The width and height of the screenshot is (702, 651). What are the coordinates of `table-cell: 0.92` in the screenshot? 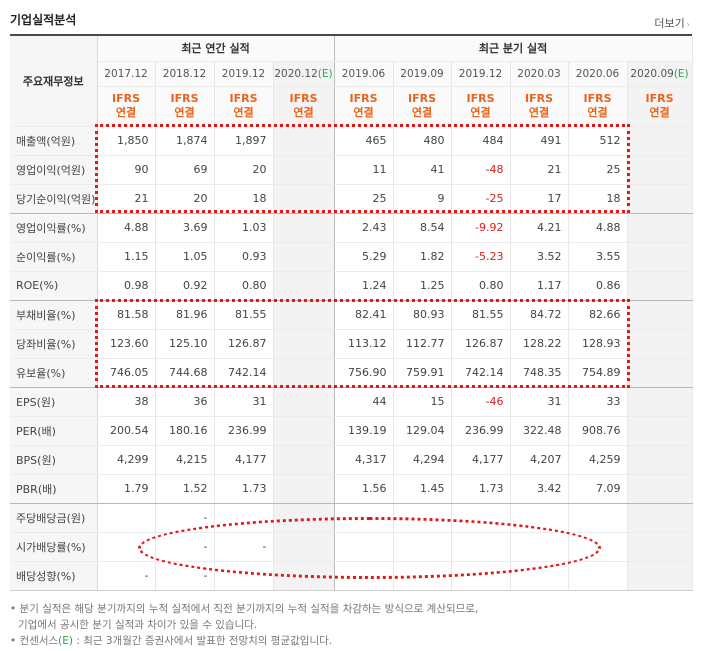 It's located at (185, 286).